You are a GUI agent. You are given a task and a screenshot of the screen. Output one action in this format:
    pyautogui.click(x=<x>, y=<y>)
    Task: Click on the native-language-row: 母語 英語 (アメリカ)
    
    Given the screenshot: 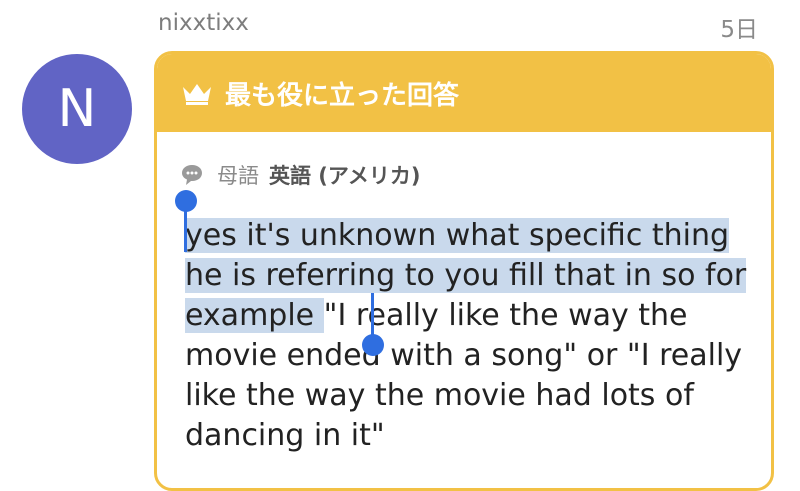 What is the action you would take?
    pyautogui.click(x=300, y=175)
    